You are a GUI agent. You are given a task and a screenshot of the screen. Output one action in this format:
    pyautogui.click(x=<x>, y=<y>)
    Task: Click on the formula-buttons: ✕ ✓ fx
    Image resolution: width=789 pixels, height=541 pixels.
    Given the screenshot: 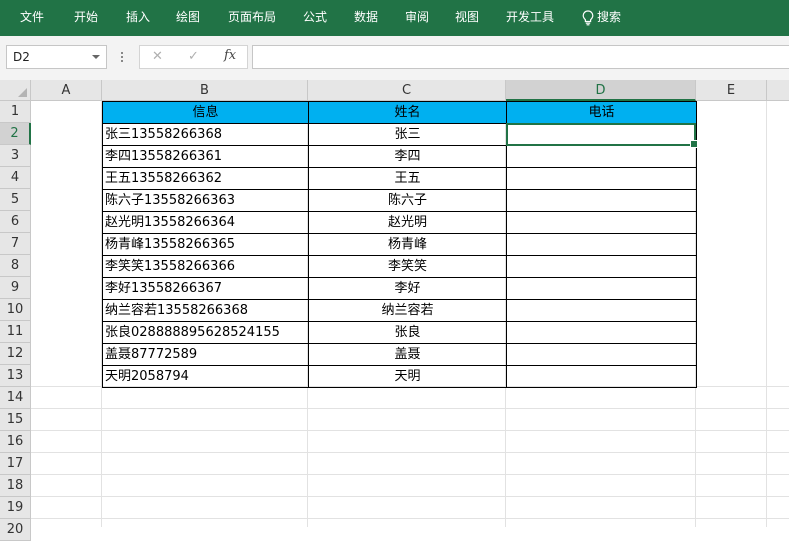 What is the action you would take?
    pyautogui.click(x=193, y=57)
    